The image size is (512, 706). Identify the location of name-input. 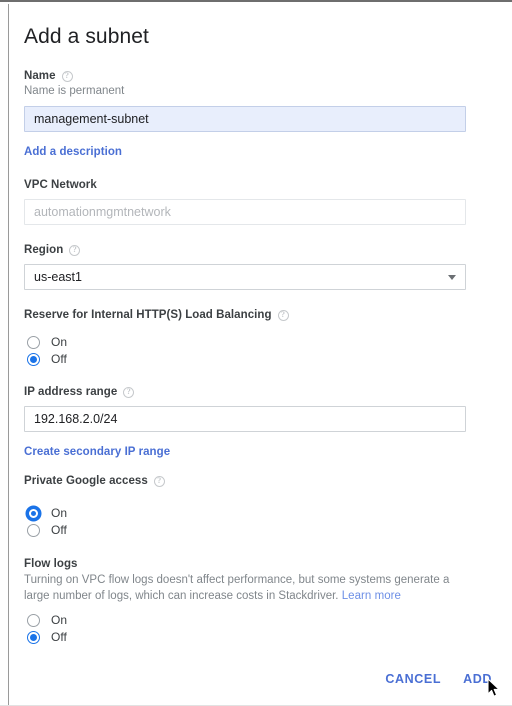
(245, 119).